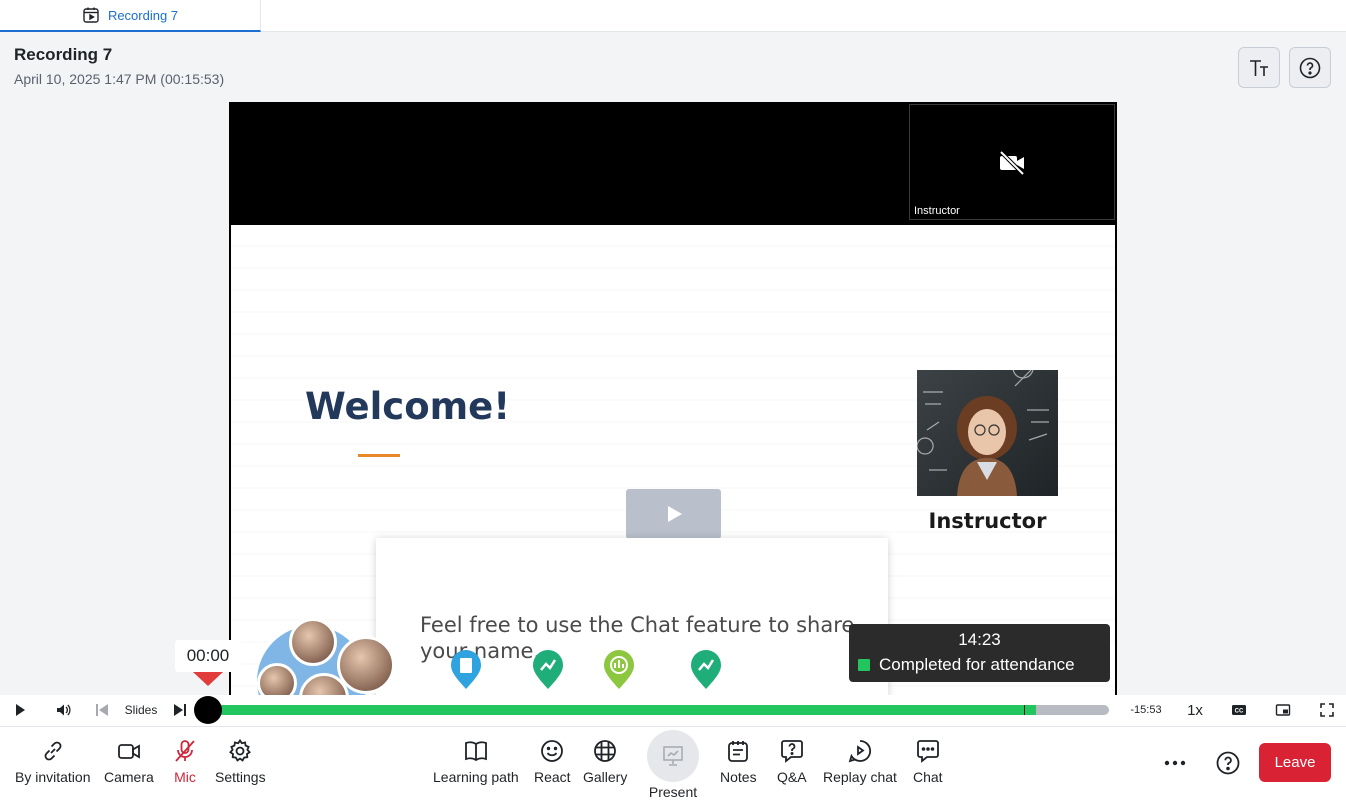 The image size is (1346, 800). Describe the element at coordinates (185, 751) in the screenshot. I see `mic-muted-icon` at that location.